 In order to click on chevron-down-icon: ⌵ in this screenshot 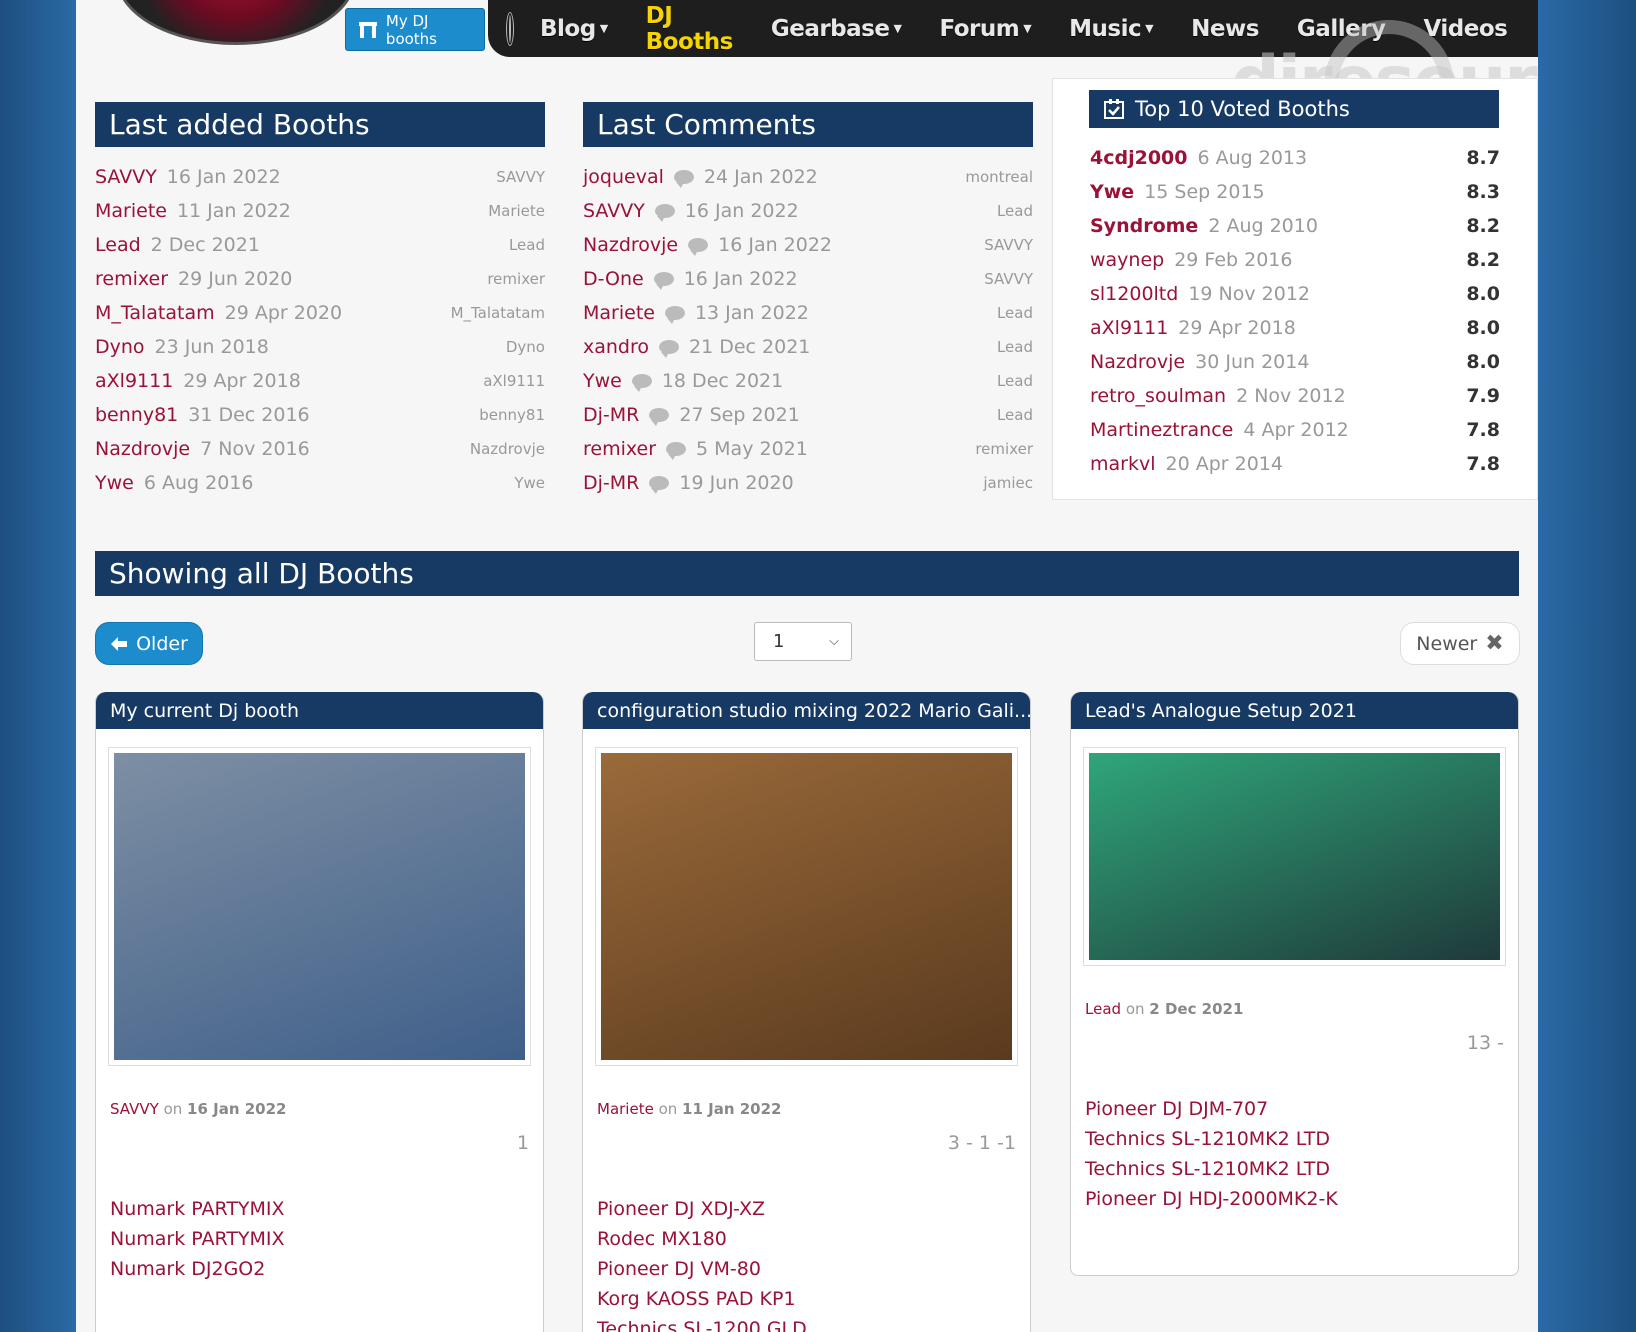, I will do `click(834, 641)`.